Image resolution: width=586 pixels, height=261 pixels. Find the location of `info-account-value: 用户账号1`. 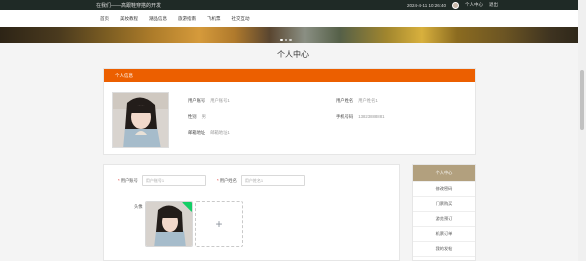

info-account-value: 用户账号1 is located at coordinates (220, 100).